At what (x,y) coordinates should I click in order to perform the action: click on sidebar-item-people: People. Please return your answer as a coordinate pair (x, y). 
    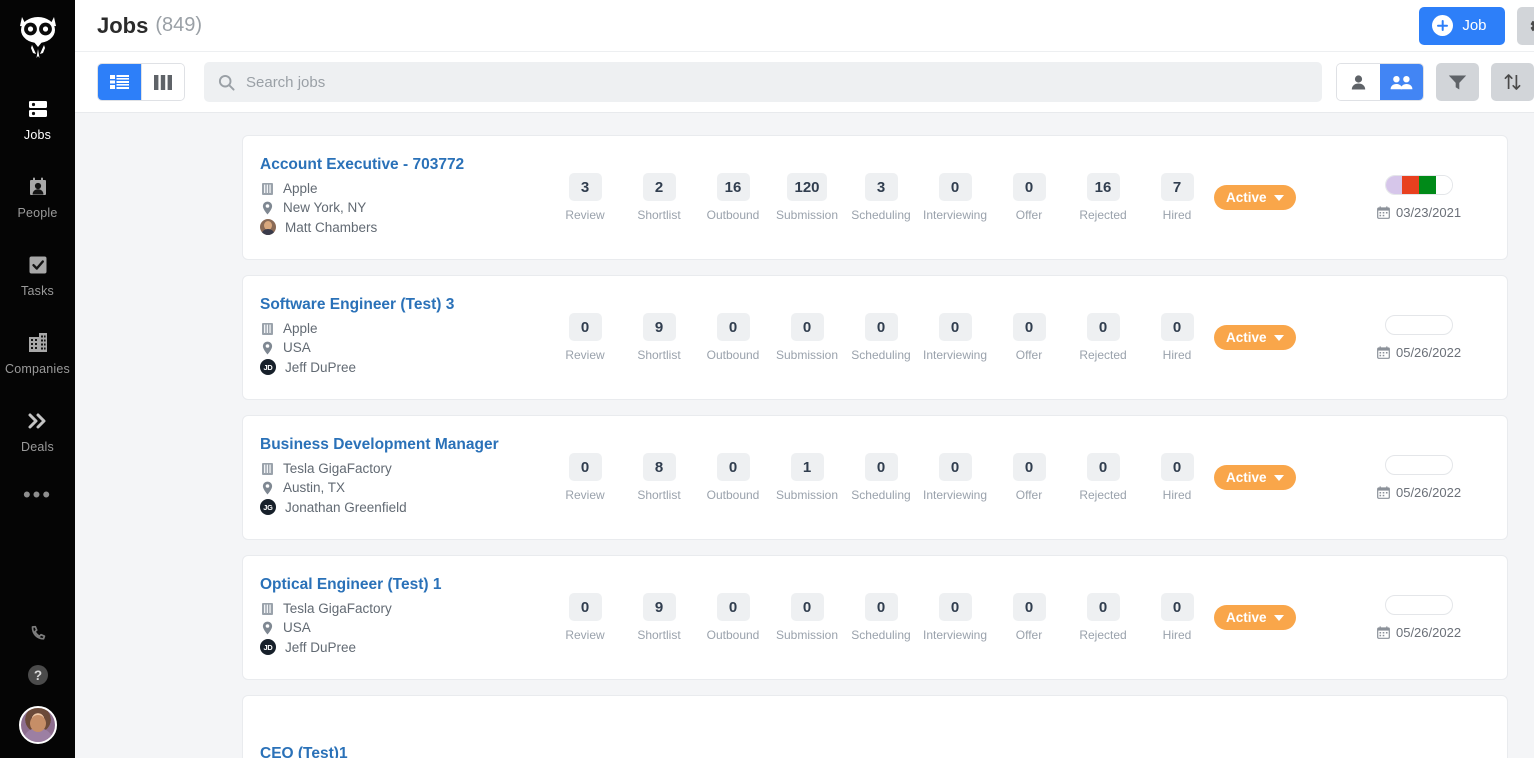
    Looking at the image, I should click on (37, 195).